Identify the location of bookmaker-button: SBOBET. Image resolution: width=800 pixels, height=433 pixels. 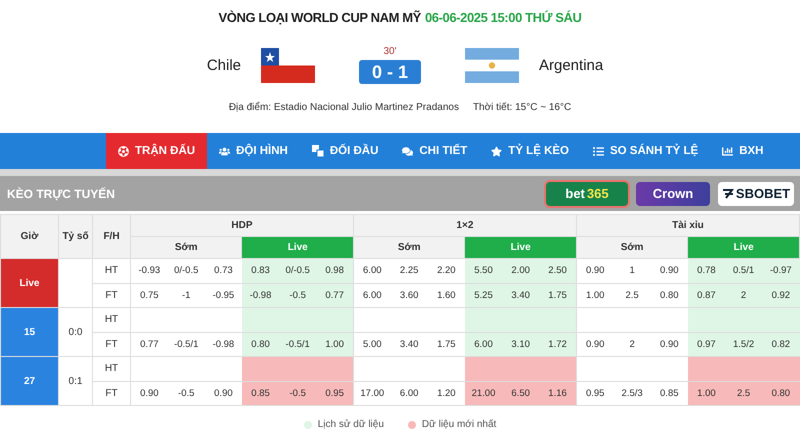
(756, 194).